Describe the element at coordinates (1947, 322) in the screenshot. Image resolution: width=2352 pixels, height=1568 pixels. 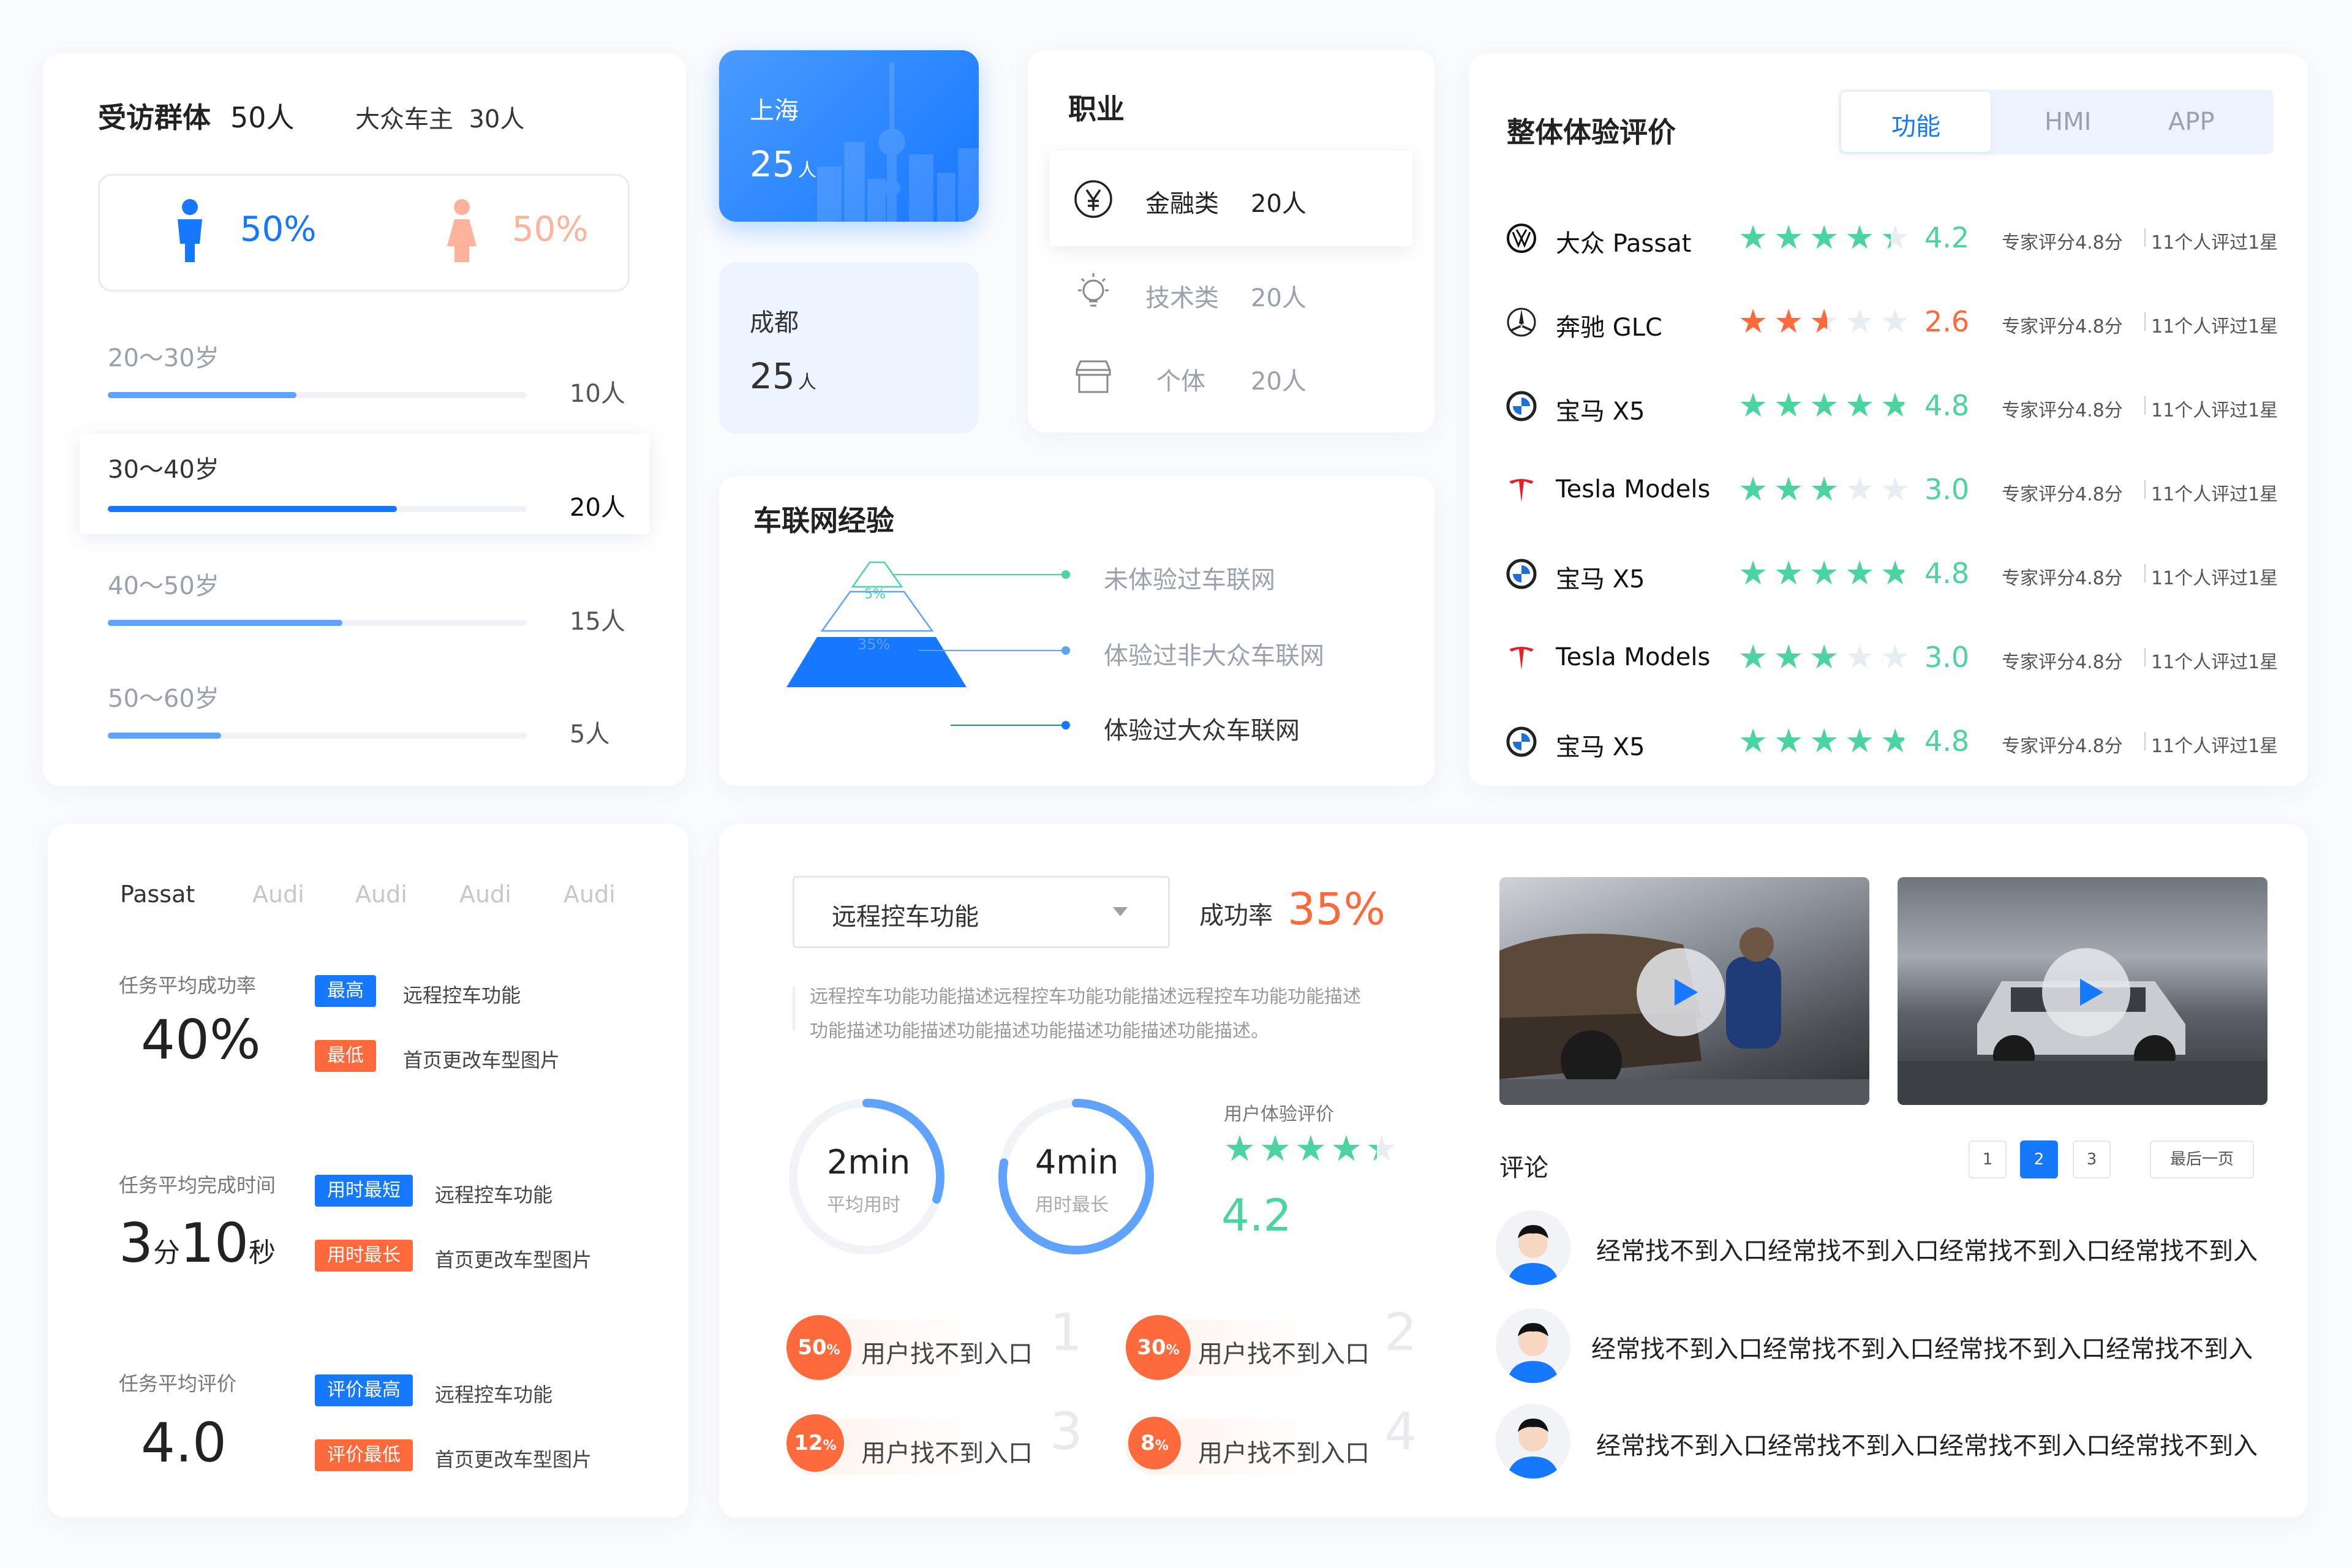
I see `rating-score: 2.6` at that location.